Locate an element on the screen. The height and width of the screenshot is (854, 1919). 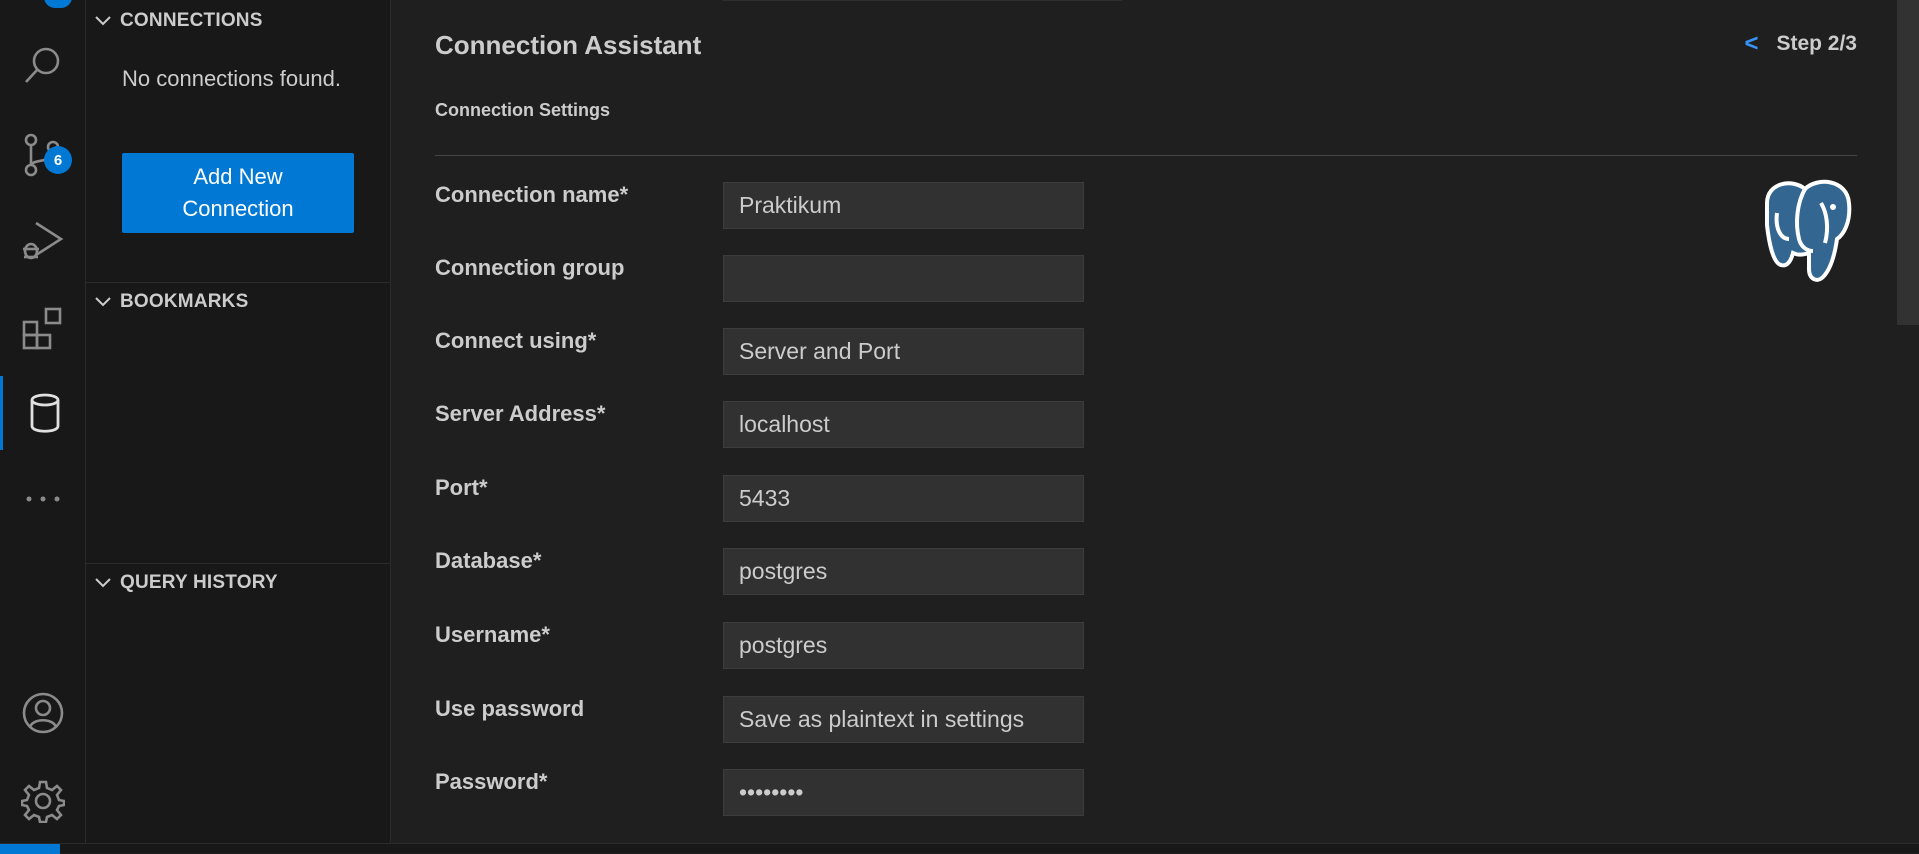
step-back-button: < is located at coordinates (1751, 44).